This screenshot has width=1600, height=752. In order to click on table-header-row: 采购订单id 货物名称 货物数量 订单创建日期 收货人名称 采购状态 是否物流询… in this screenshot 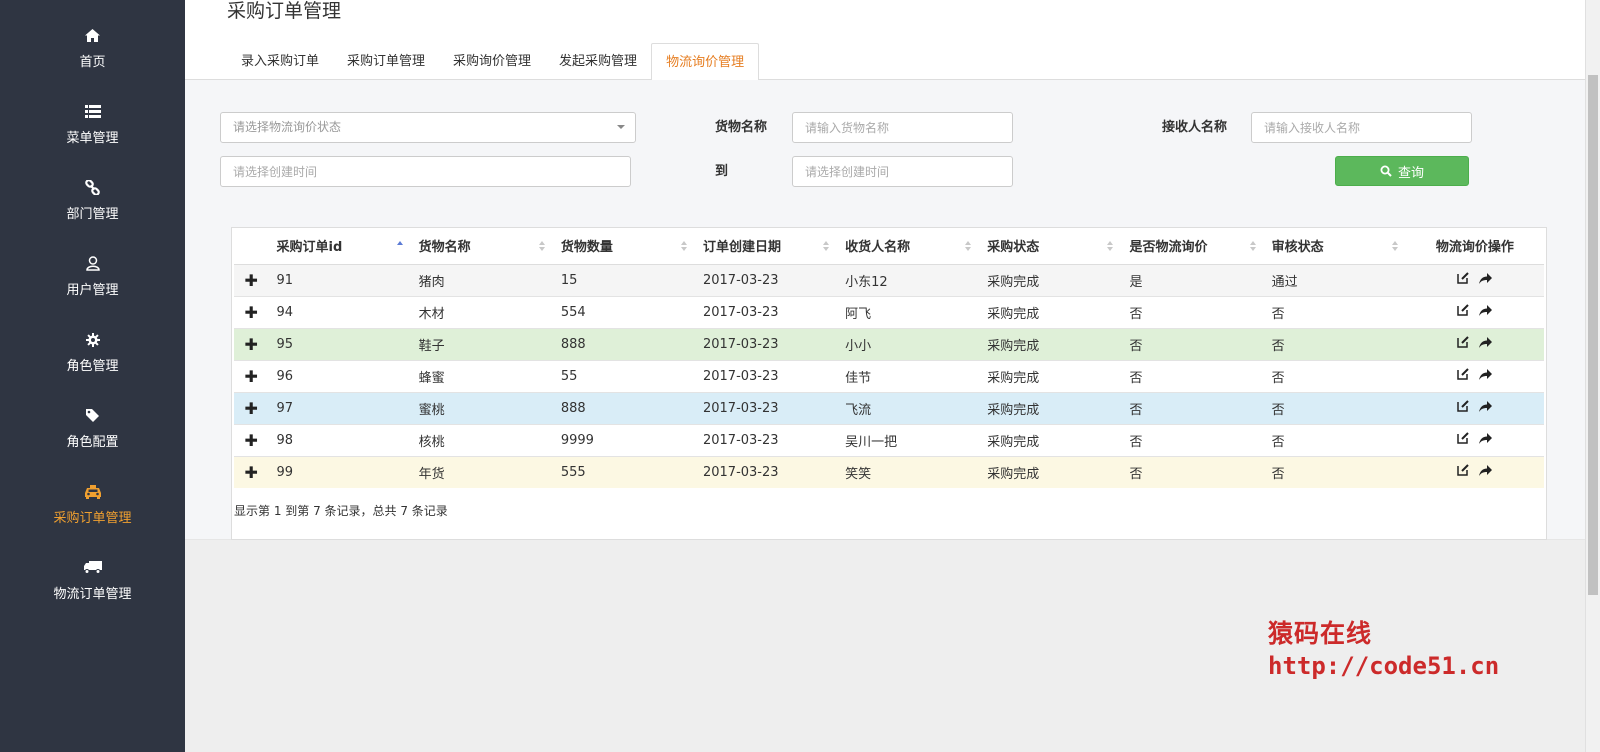, I will do `click(889, 246)`.